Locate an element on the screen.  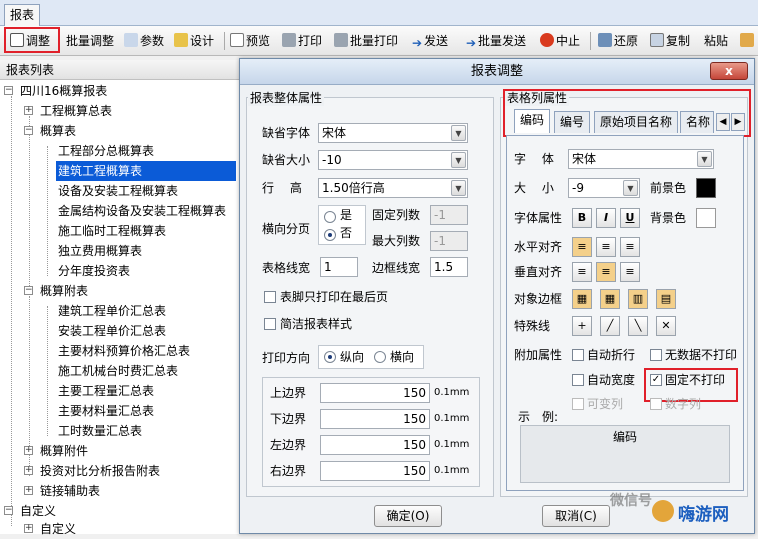
bold-button: B is located at coordinates (582, 218).